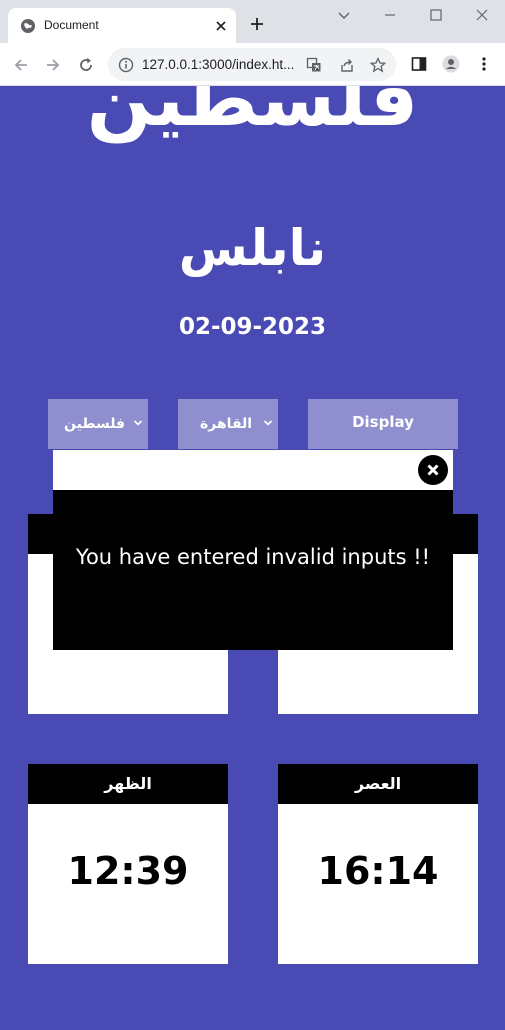  What do you see at coordinates (419, 64) in the screenshot?
I see `side-panel-icon` at bounding box center [419, 64].